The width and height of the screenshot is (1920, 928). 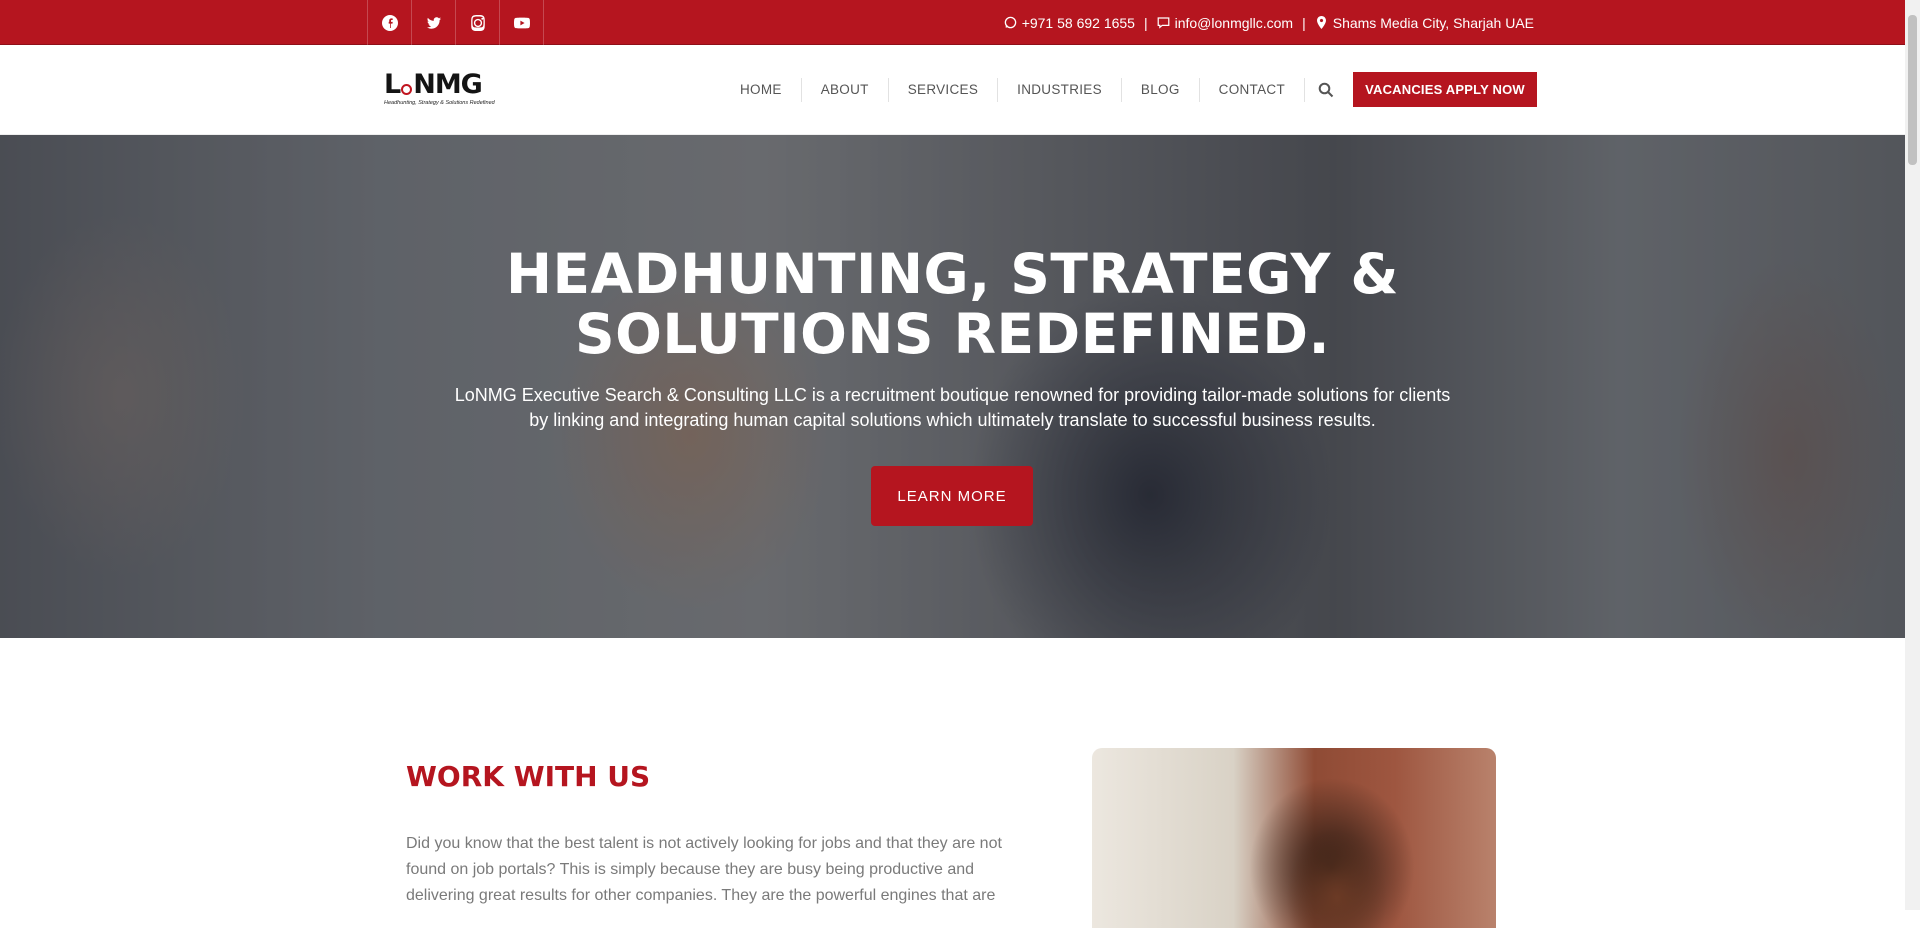 What do you see at coordinates (761, 90) in the screenshot?
I see `nav-home: HOME` at bounding box center [761, 90].